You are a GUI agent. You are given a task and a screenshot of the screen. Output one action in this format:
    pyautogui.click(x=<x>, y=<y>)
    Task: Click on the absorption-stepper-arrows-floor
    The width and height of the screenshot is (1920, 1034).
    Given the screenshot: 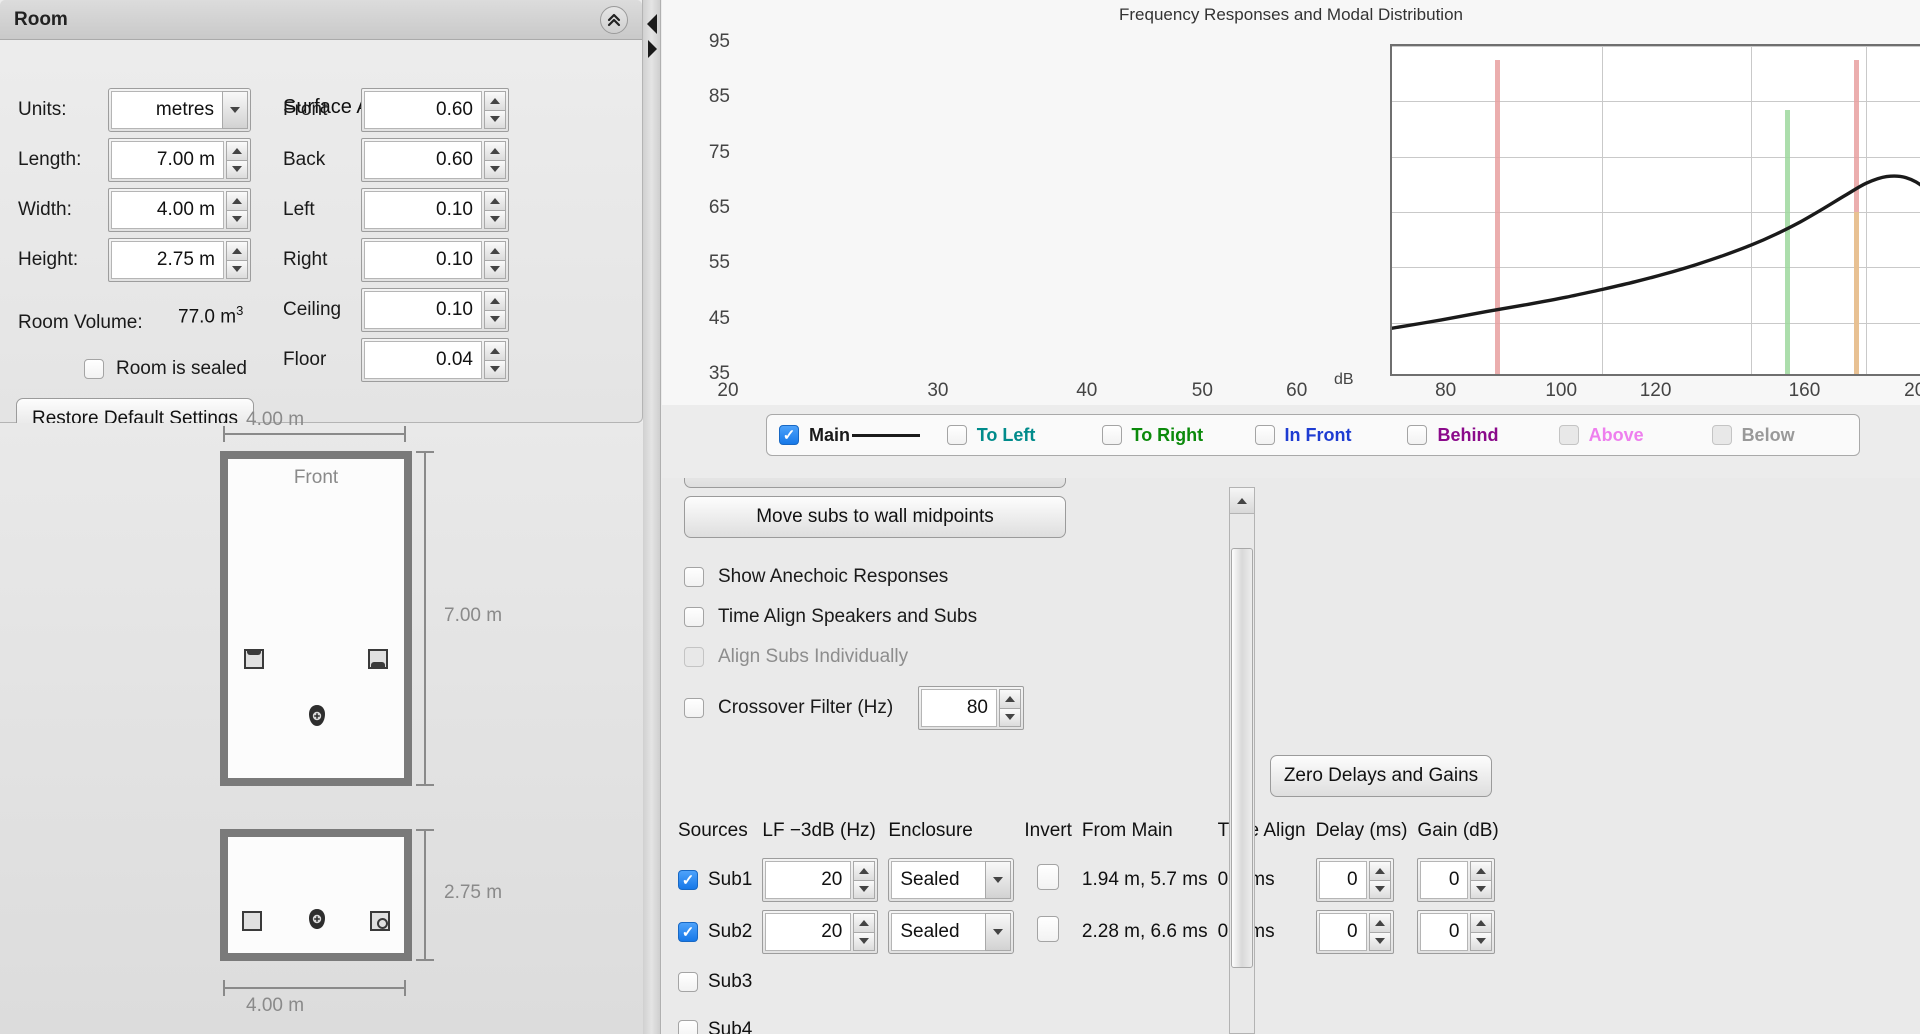 What is the action you would take?
    pyautogui.click(x=495, y=360)
    